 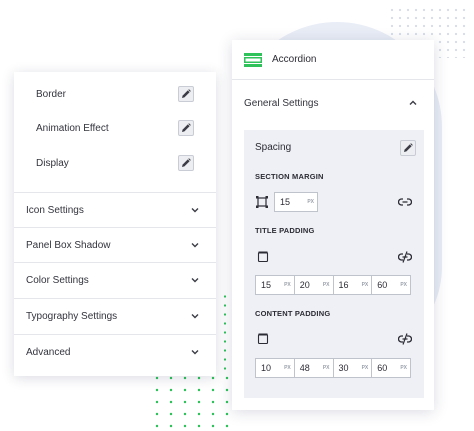 What do you see at coordinates (275, 285) in the screenshot?
I see `padding-top-input: 15 PX` at bounding box center [275, 285].